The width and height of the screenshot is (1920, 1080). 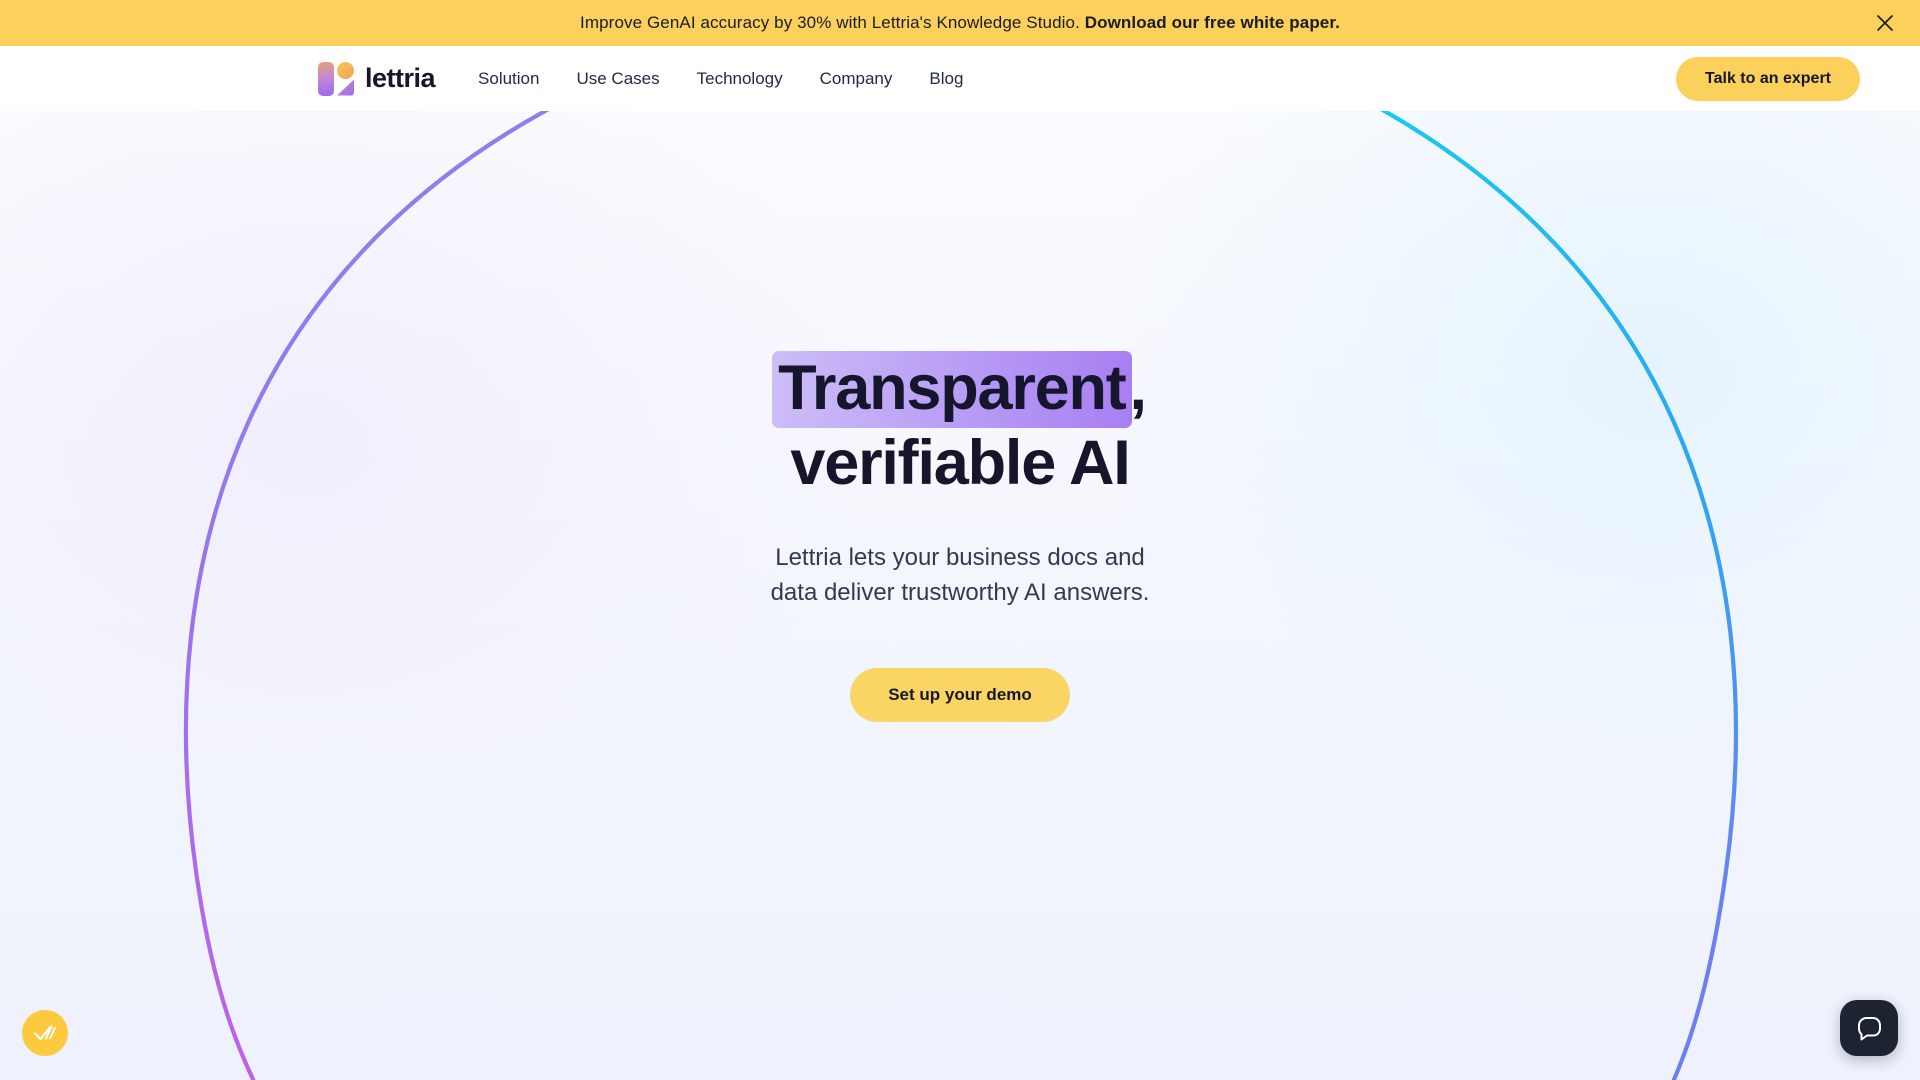 What do you see at coordinates (740, 79) in the screenshot?
I see `nav-item-technology: Technology` at bounding box center [740, 79].